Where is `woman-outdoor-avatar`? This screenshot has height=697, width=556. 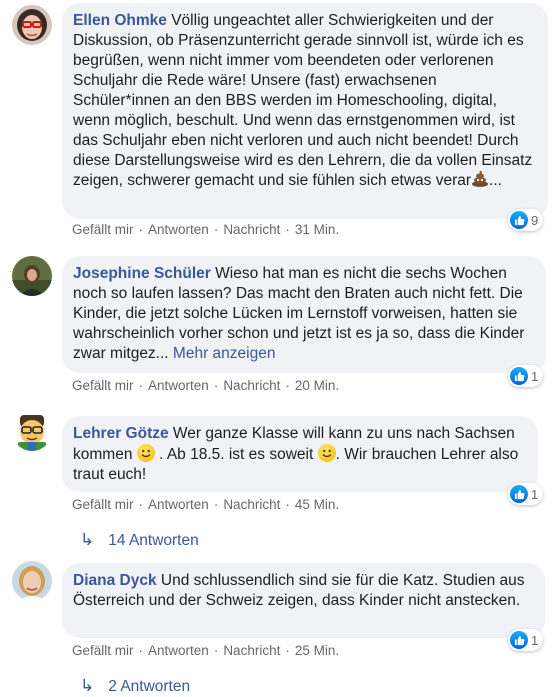
woman-outdoor-avatar is located at coordinates (32, 276).